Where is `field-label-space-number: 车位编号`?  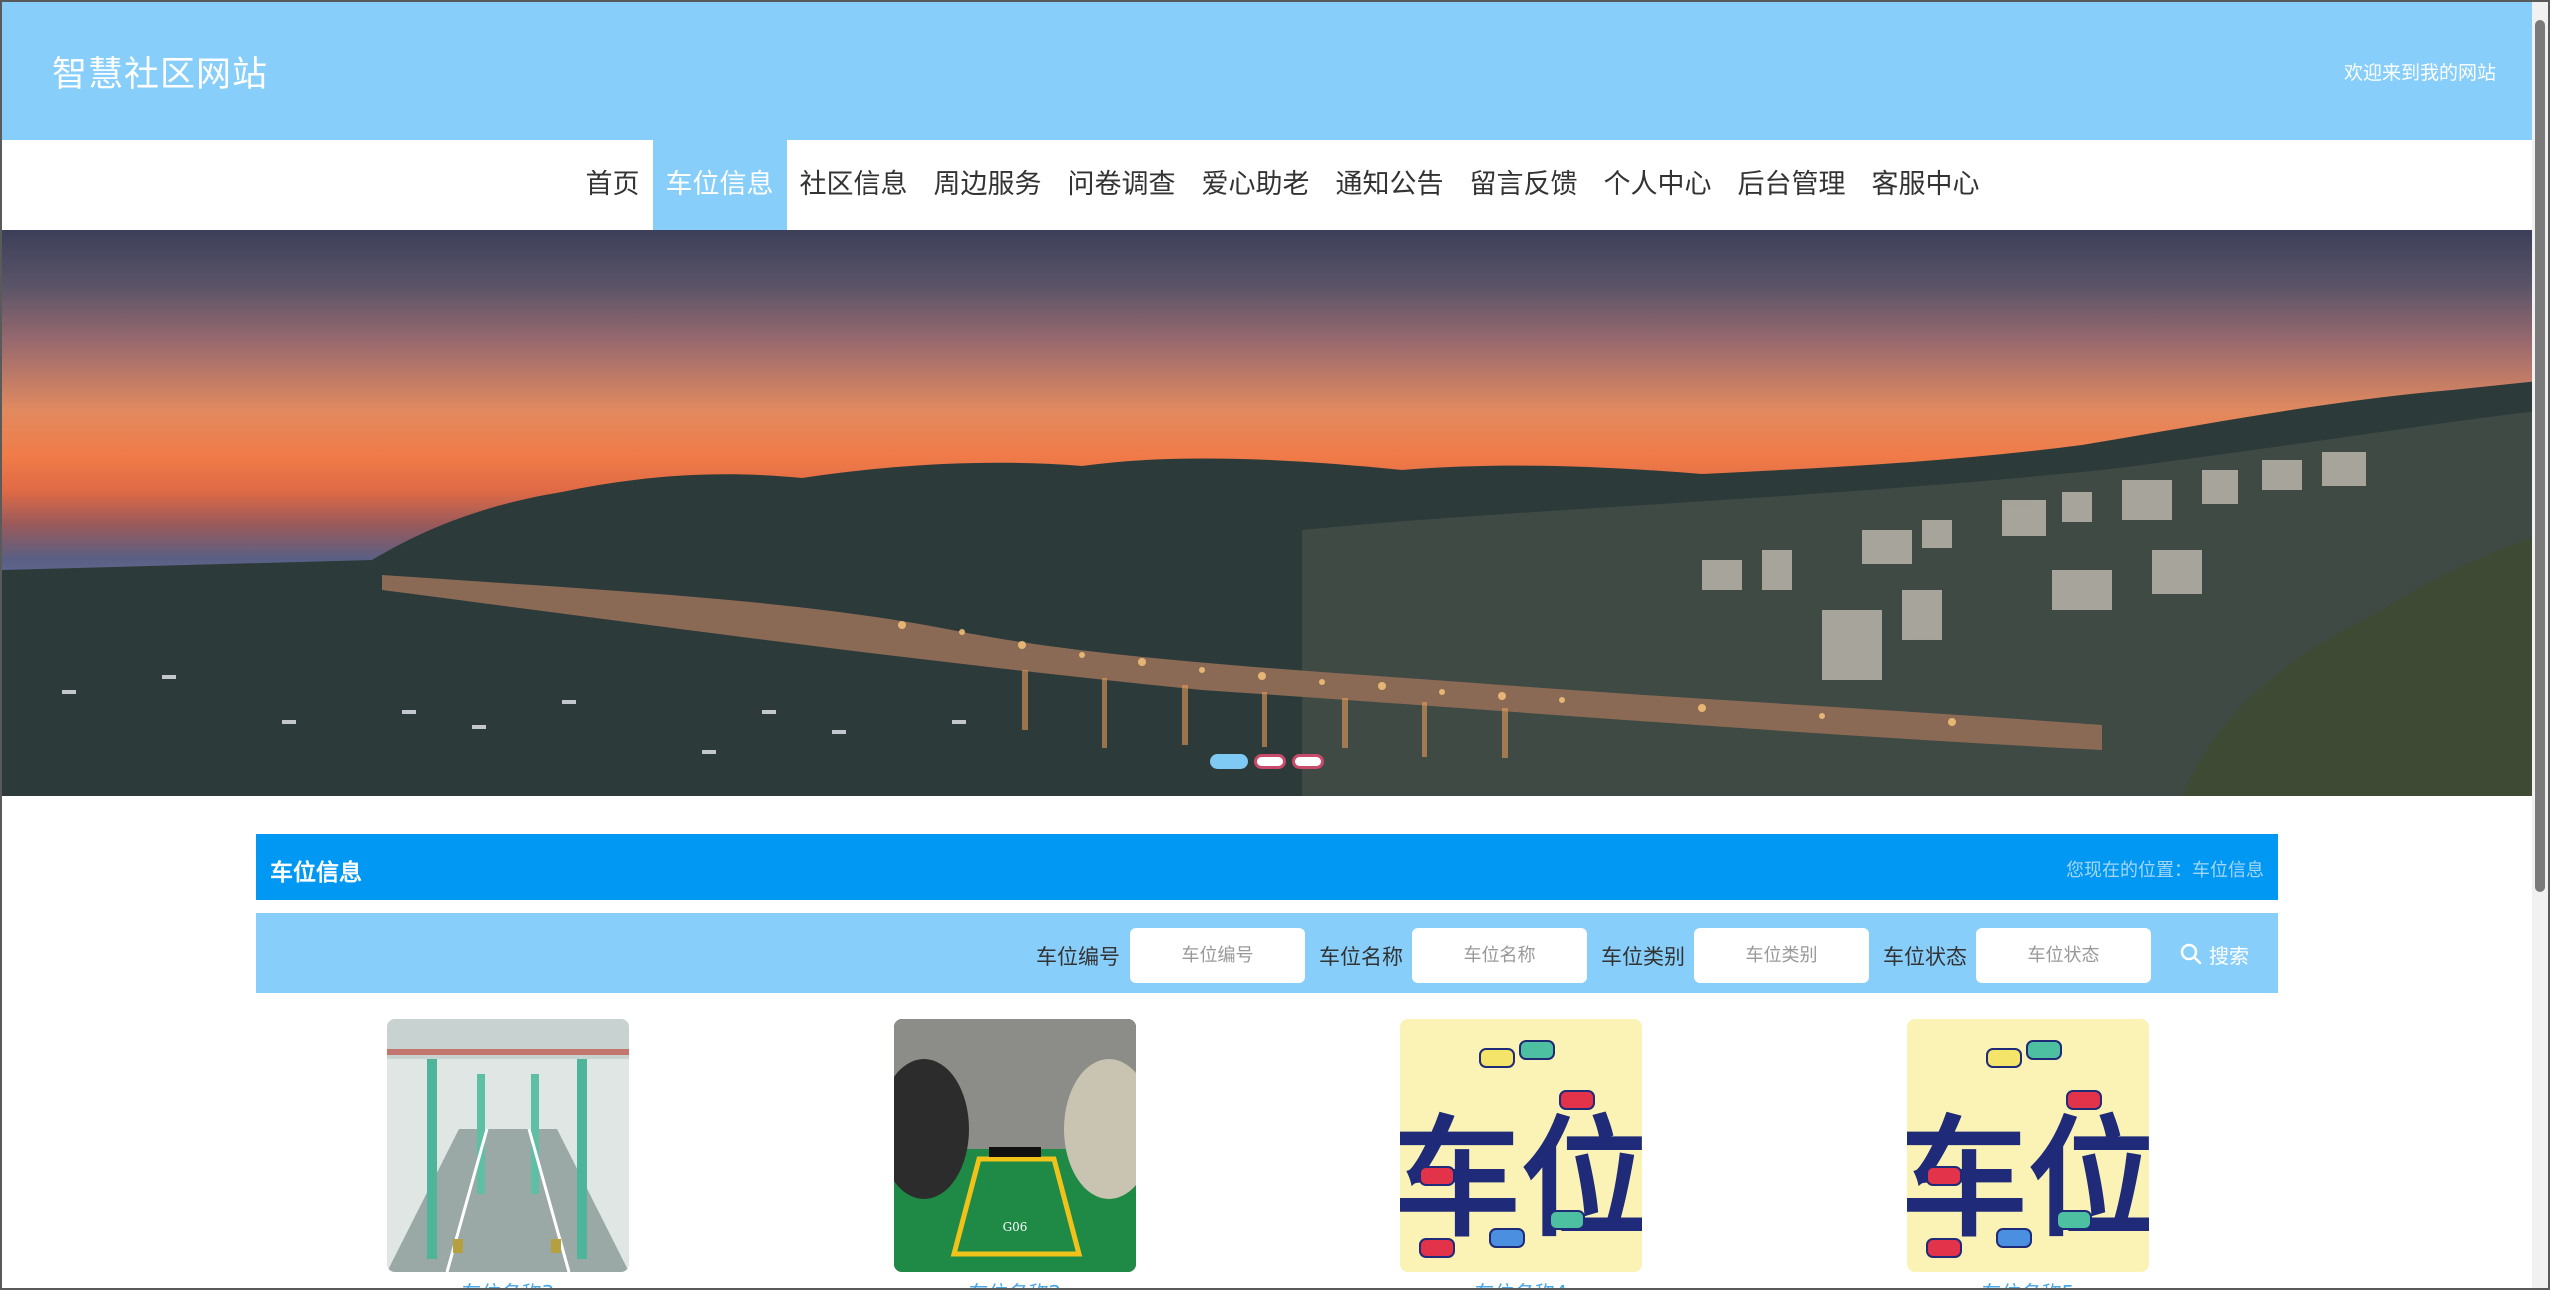 field-label-space-number: 车位编号 is located at coordinates (1078, 957).